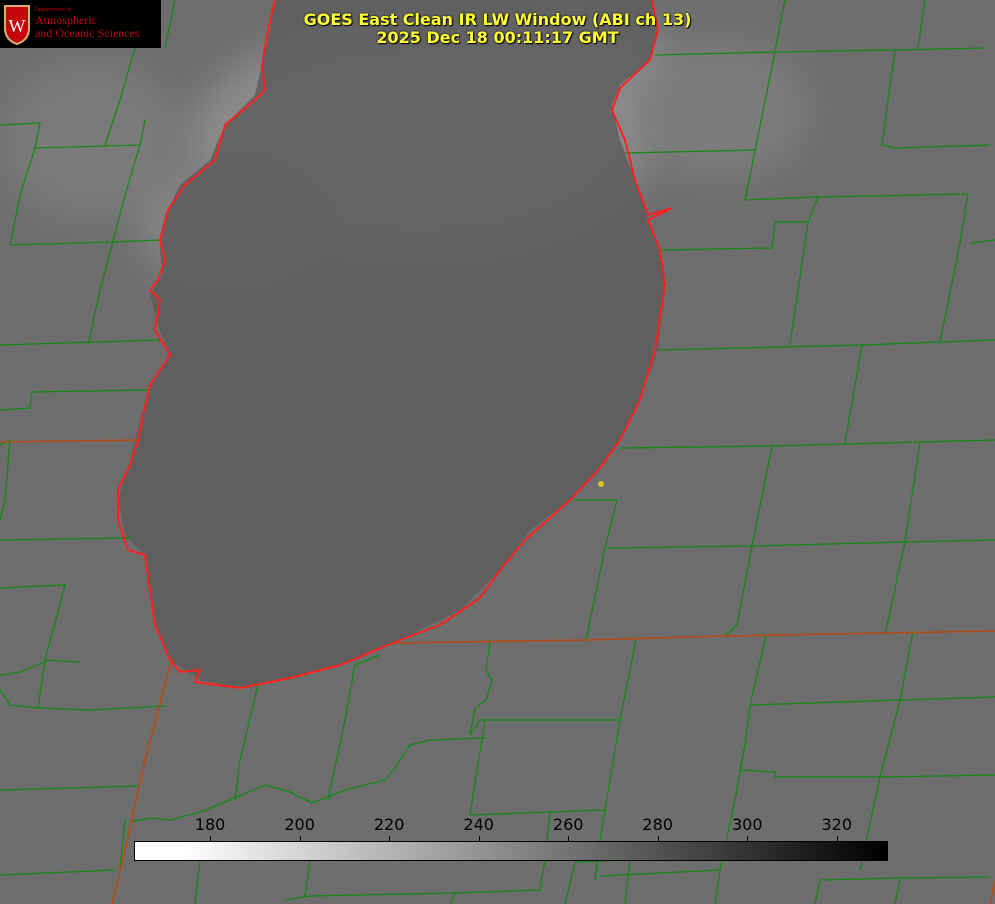  I want to click on station-marker, so click(601, 484).